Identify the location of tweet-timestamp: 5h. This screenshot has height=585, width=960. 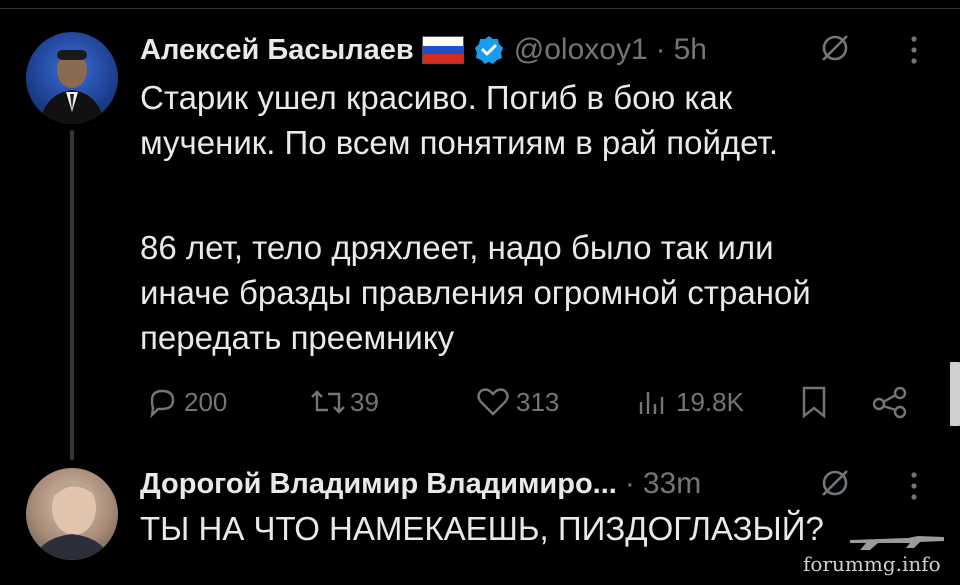
(690, 50).